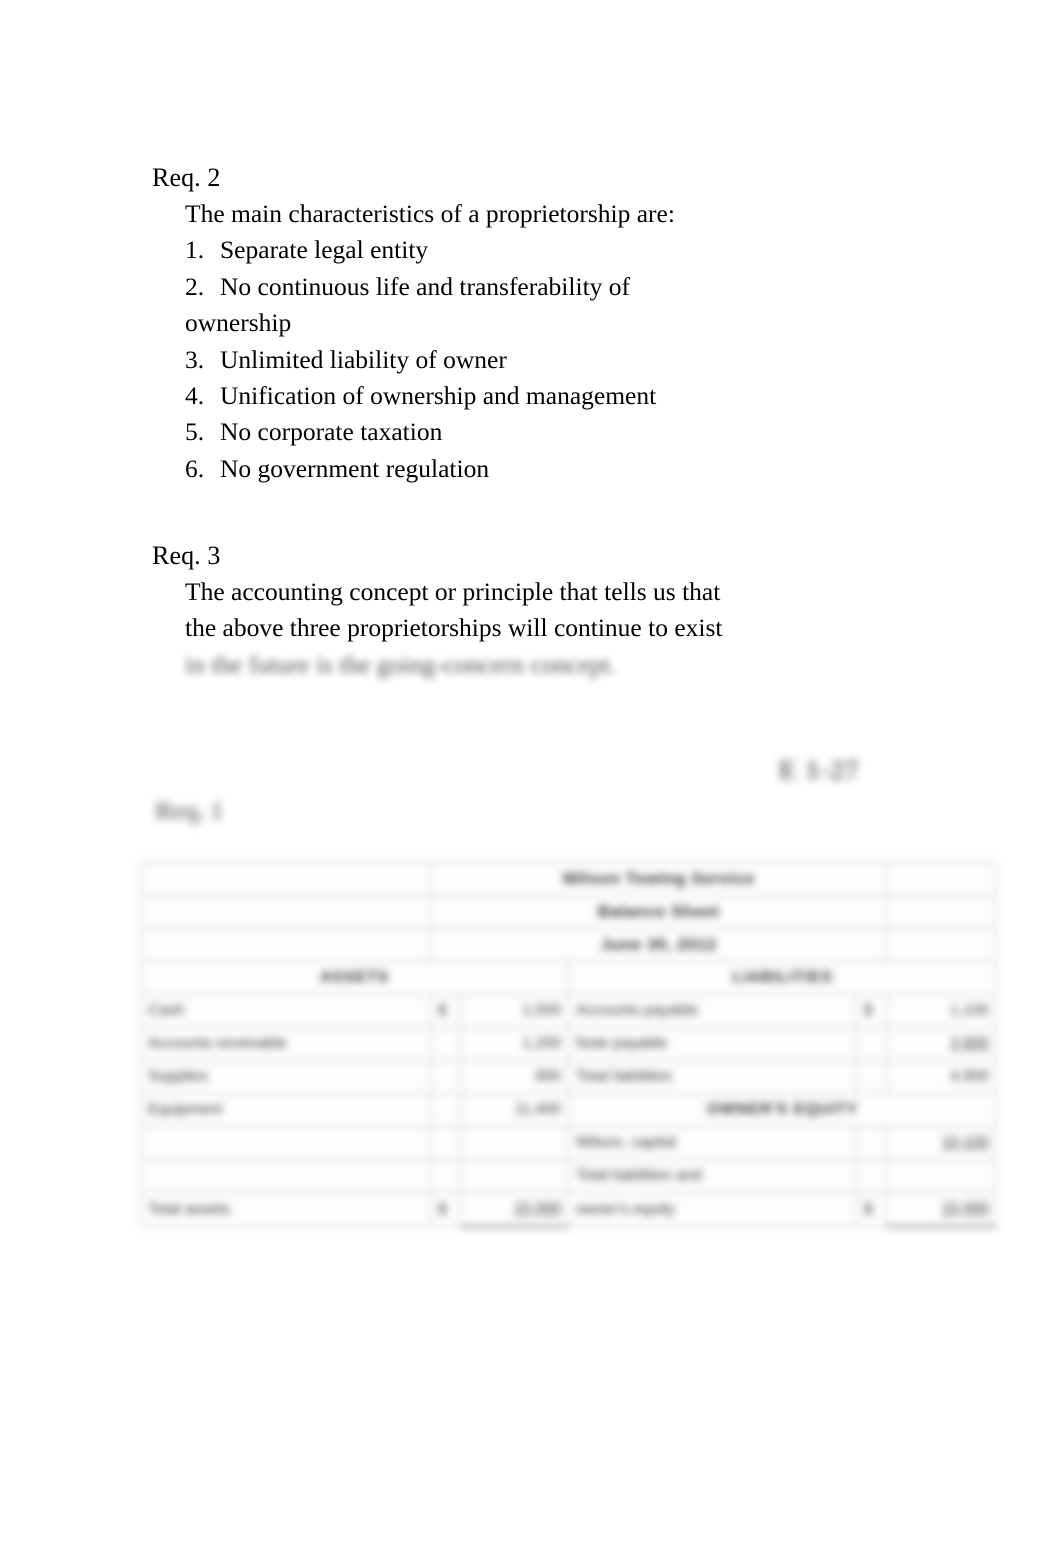 This screenshot has height=1561, width=1062. Describe the element at coordinates (514, 1011) in the screenshot. I see `asset-amount-cash: 1,500` at that location.